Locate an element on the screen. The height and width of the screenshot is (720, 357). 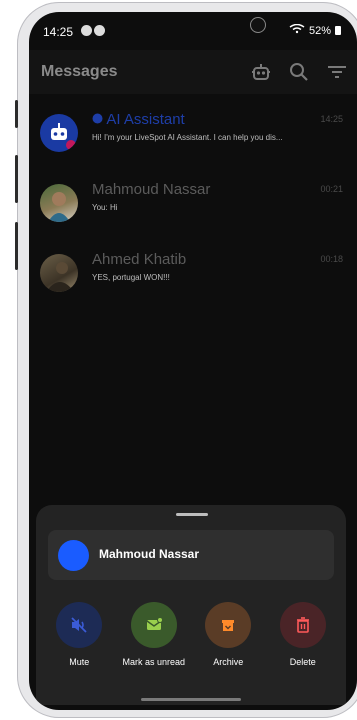
chat-name: Ahmed Khatib is located at coordinates (139, 259).